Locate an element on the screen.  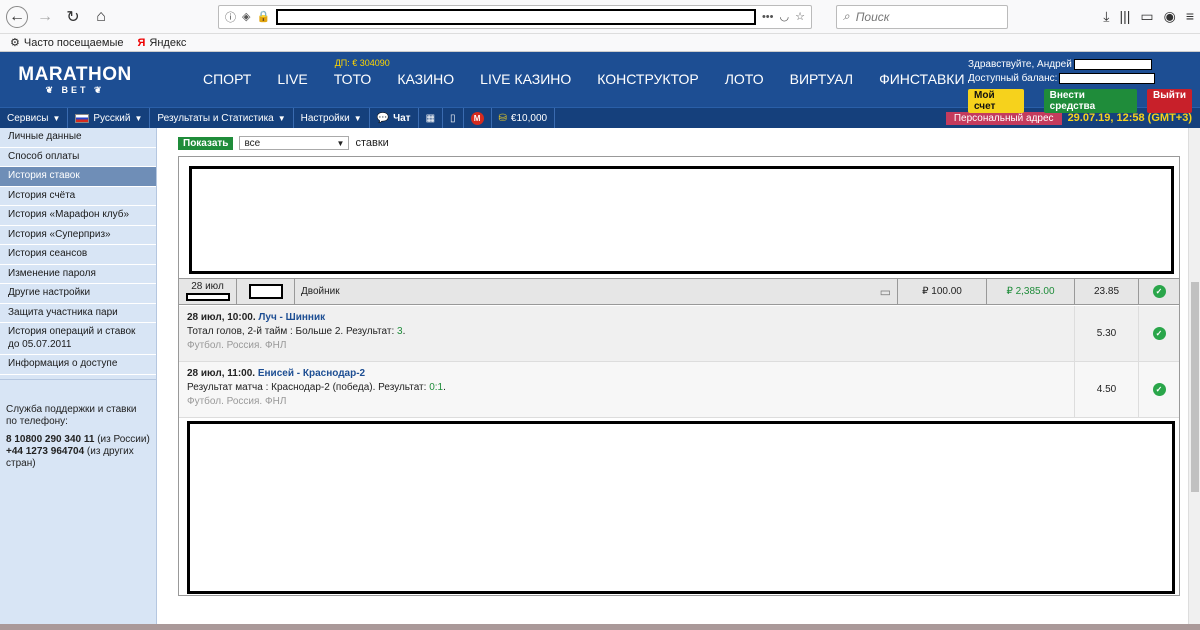
select-value: все is located at coordinates (252, 143).